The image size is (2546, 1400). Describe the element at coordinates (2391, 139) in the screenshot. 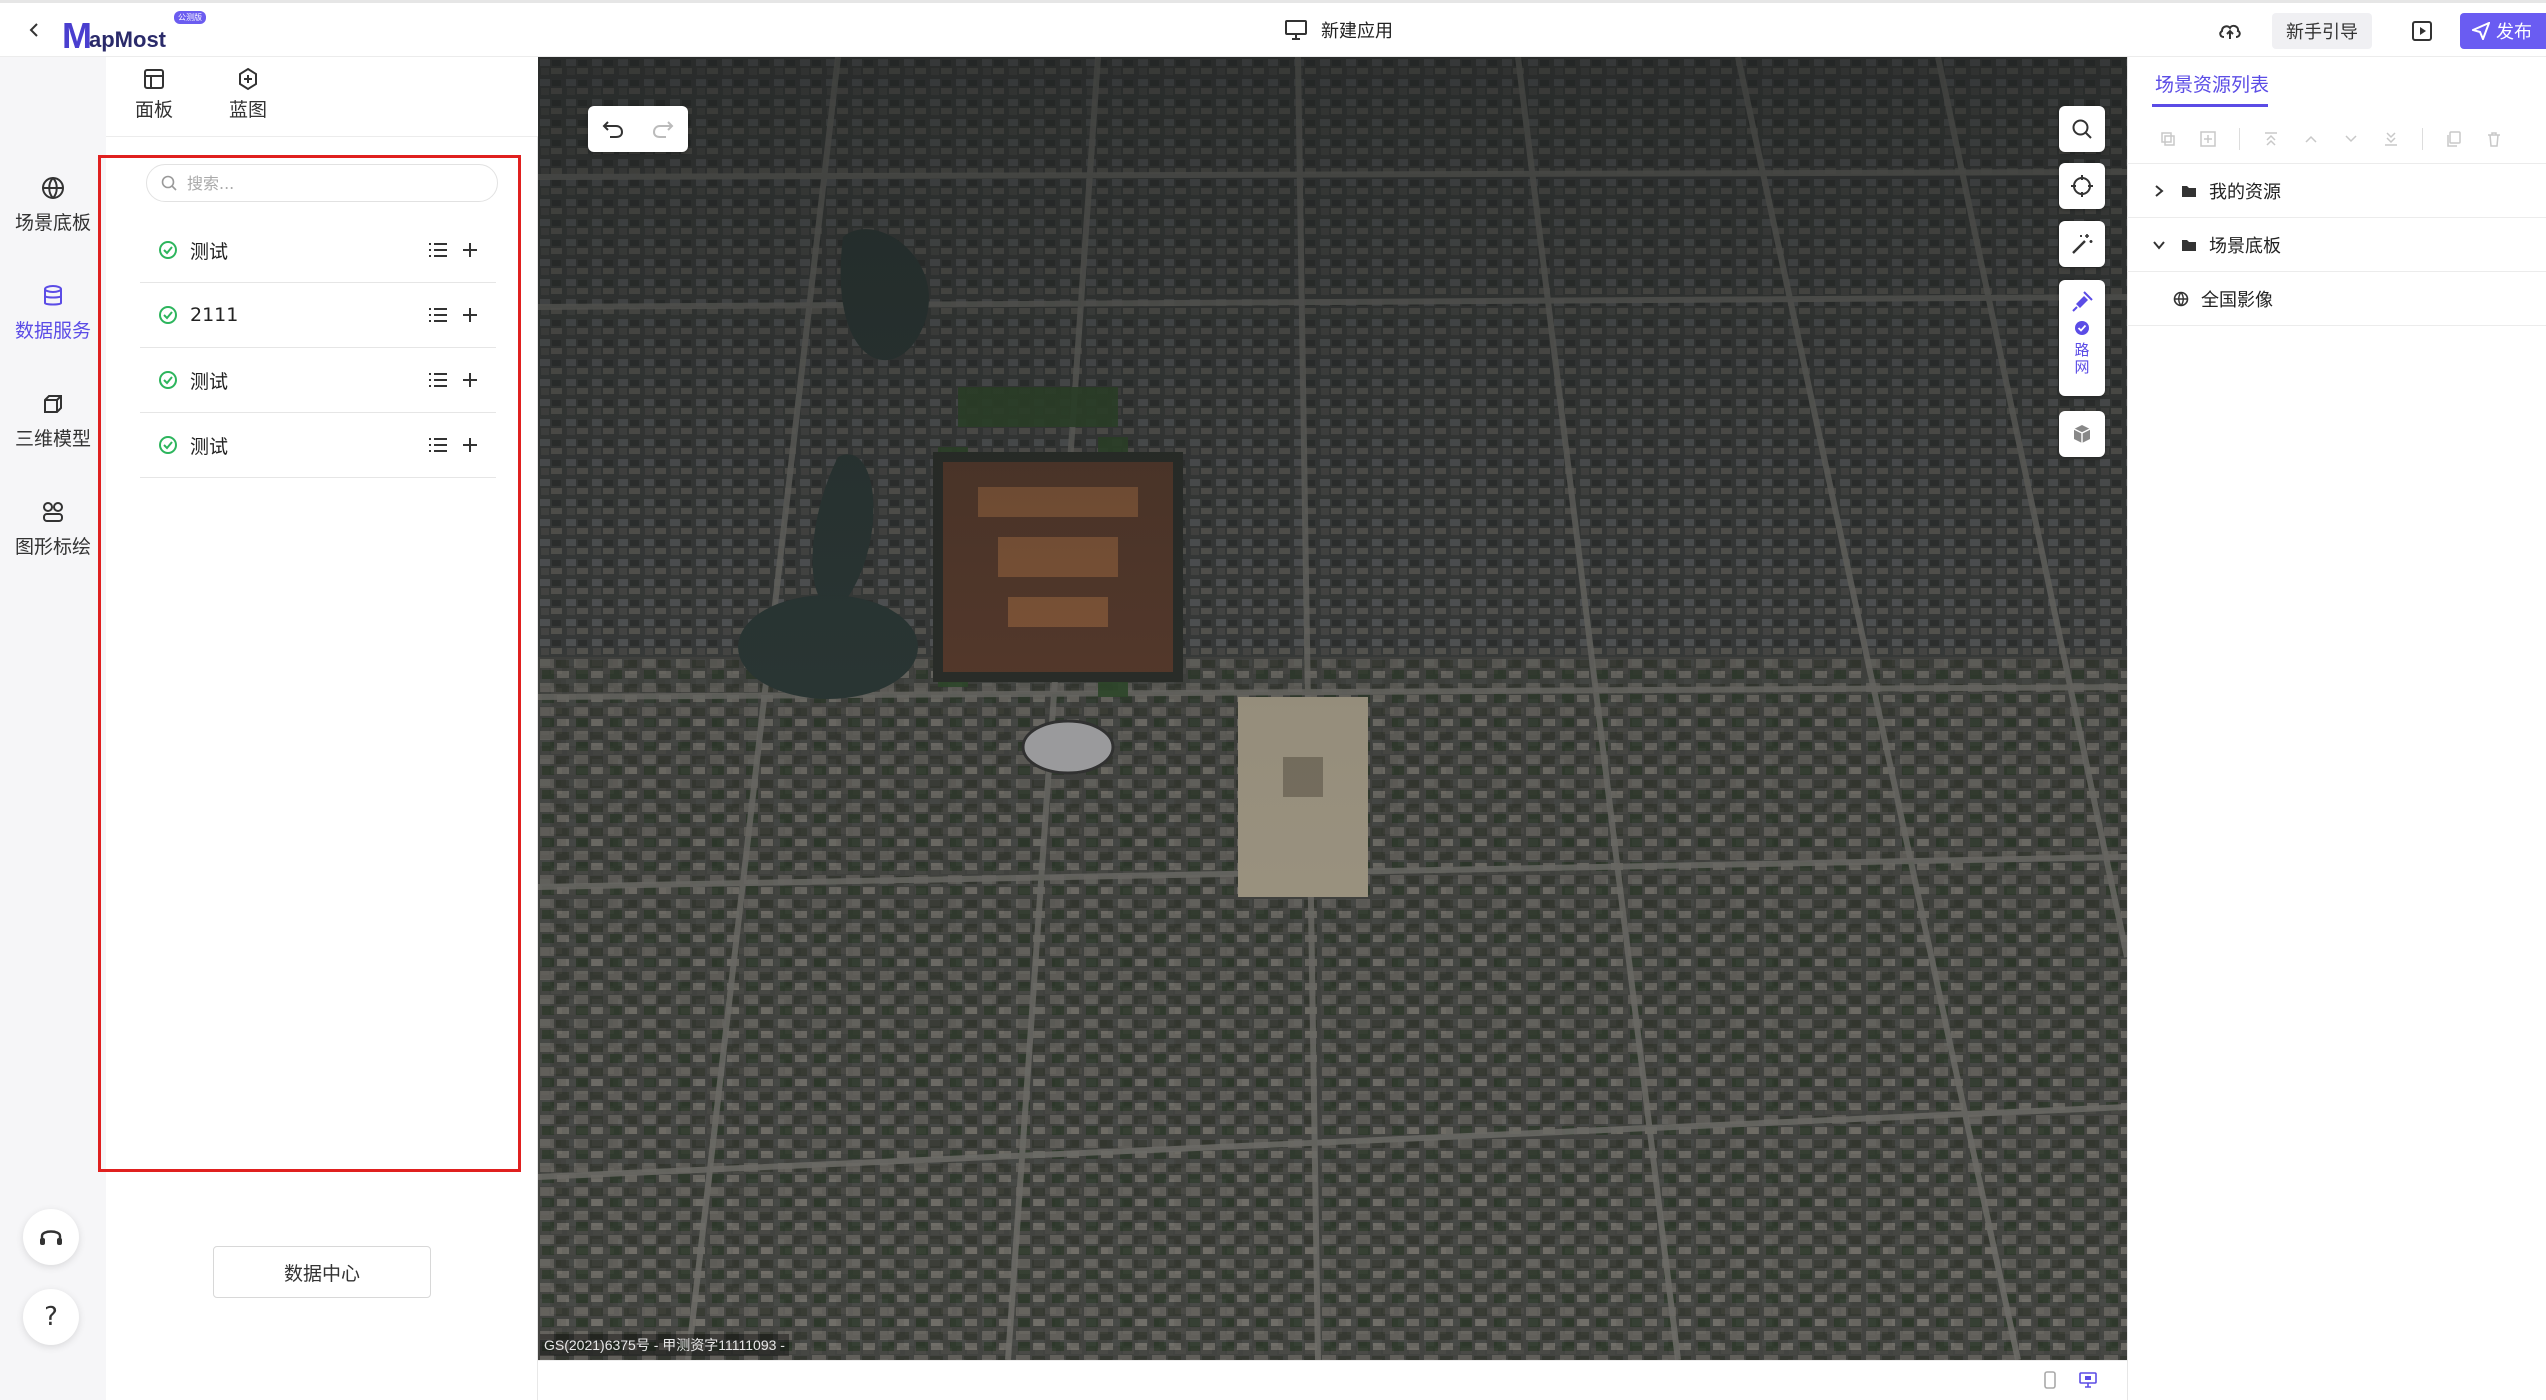

I see `move-bottom-icon` at that location.